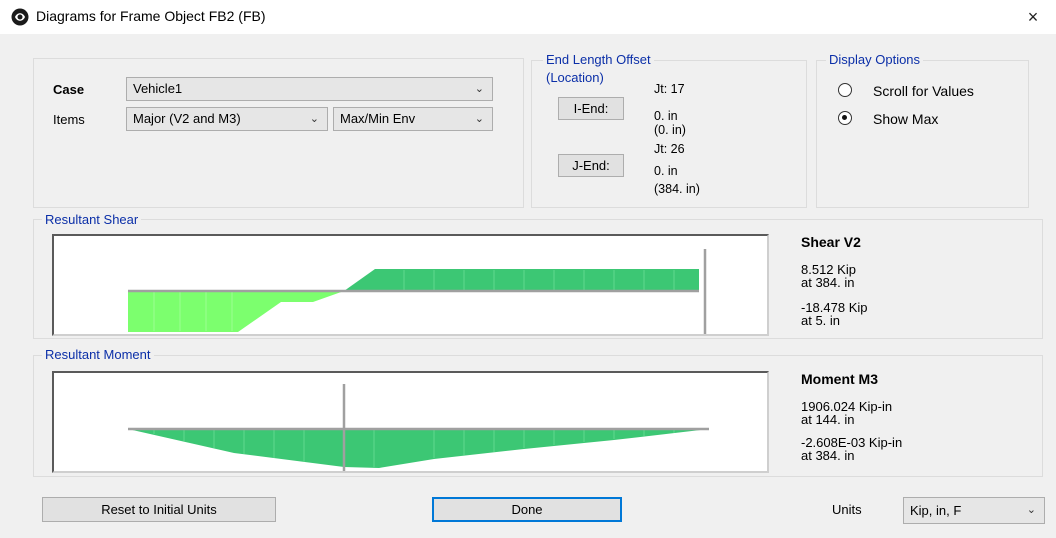  I want to click on moment-diagram-plot, so click(418, 427).